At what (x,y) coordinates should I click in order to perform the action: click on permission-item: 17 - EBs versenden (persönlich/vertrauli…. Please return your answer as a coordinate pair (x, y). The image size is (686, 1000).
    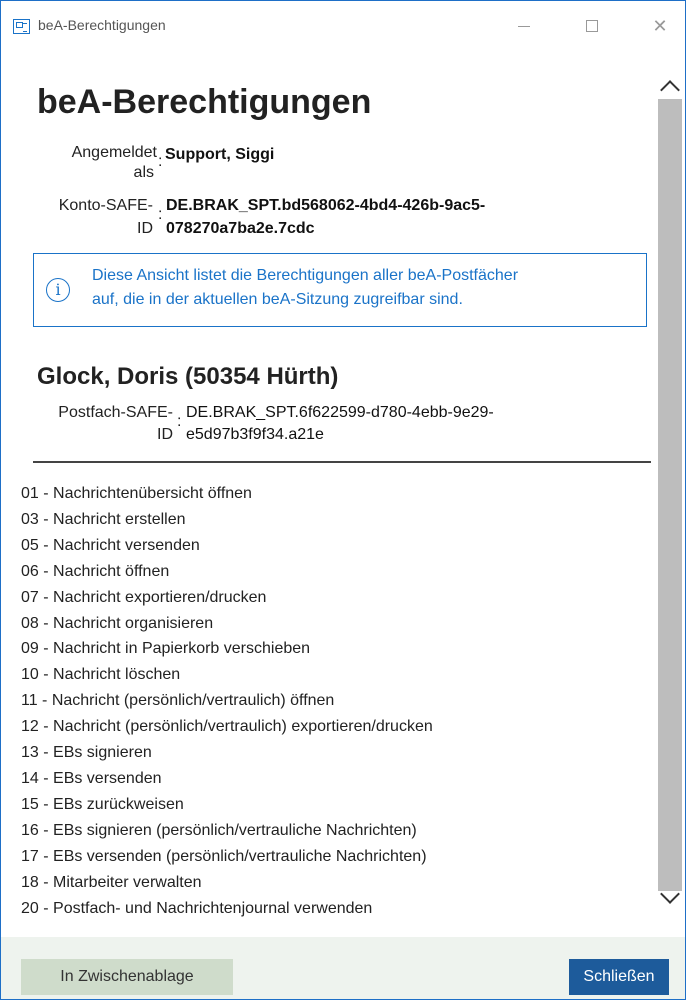
    Looking at the image, I should click on (224, 856).